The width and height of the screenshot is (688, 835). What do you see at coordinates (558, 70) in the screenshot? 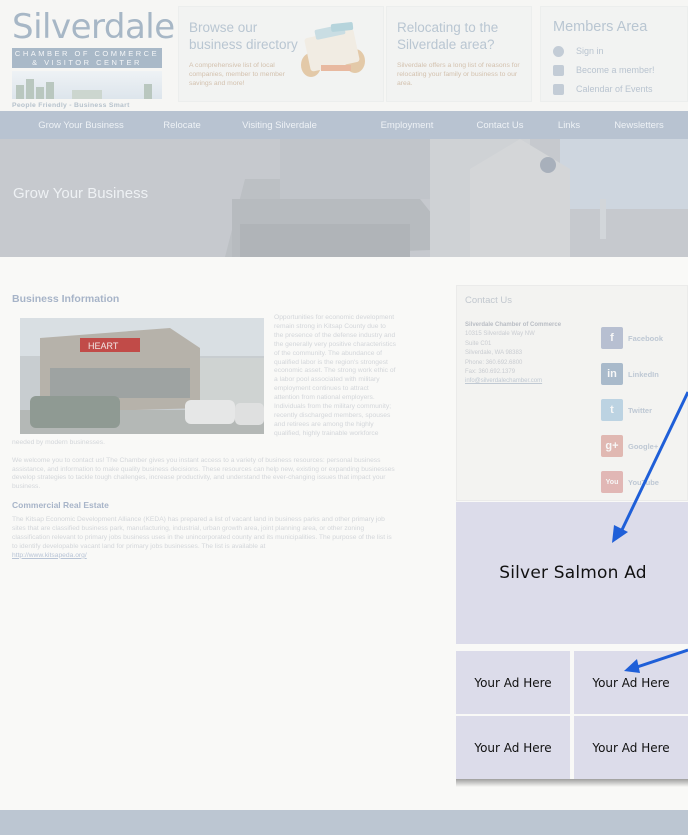
I see `arrow-right-icon` at bounding box center [558, 70].